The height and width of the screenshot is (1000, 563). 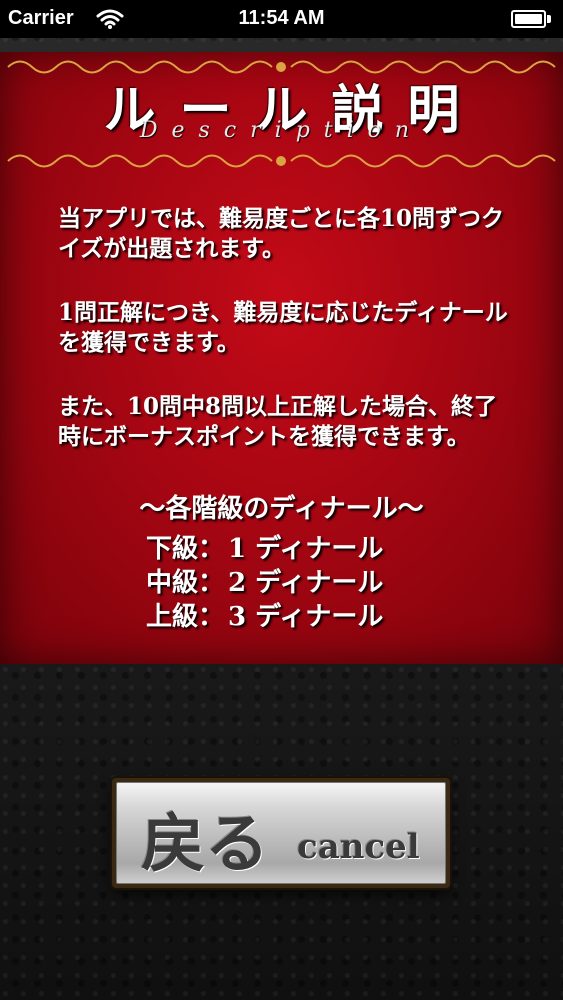 I want to click on rank-label: 中級, so click(x=172, y=583).